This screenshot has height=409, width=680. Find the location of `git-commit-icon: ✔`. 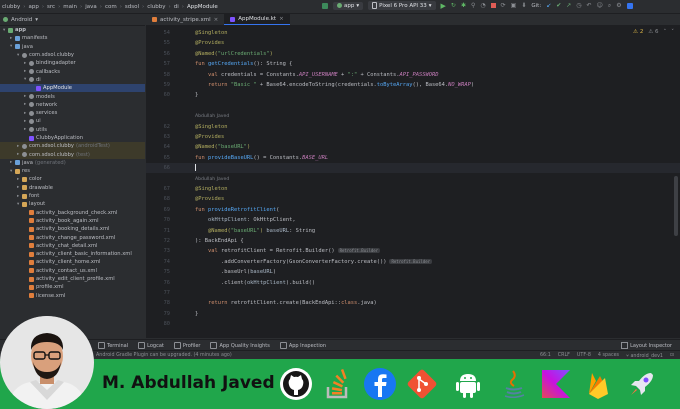

git-commit-icon: ✔ is located at coordinates (558, 5).